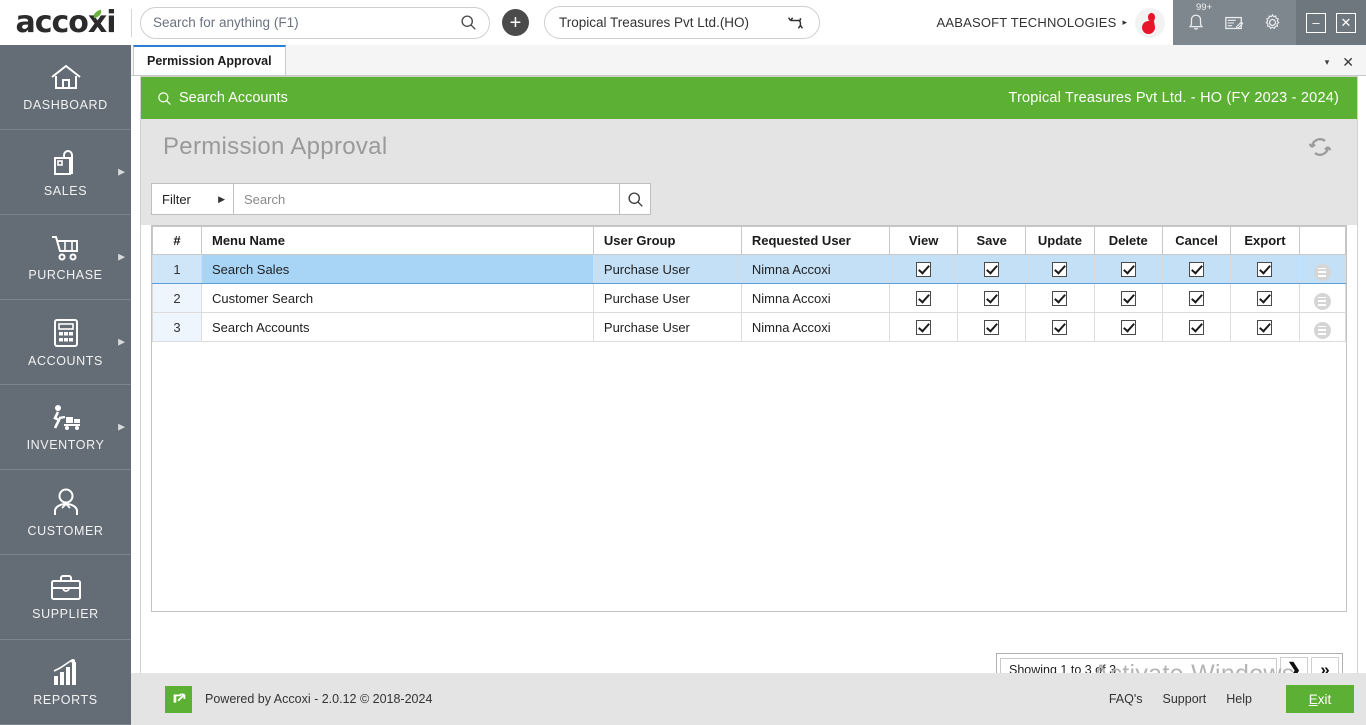 The height and width of the screenshot is (725, 1366). What do you see at coordinates (1199, 17) in the screenshot?
I see `notifications-button: 99+` at bounding box center [1199, 17].